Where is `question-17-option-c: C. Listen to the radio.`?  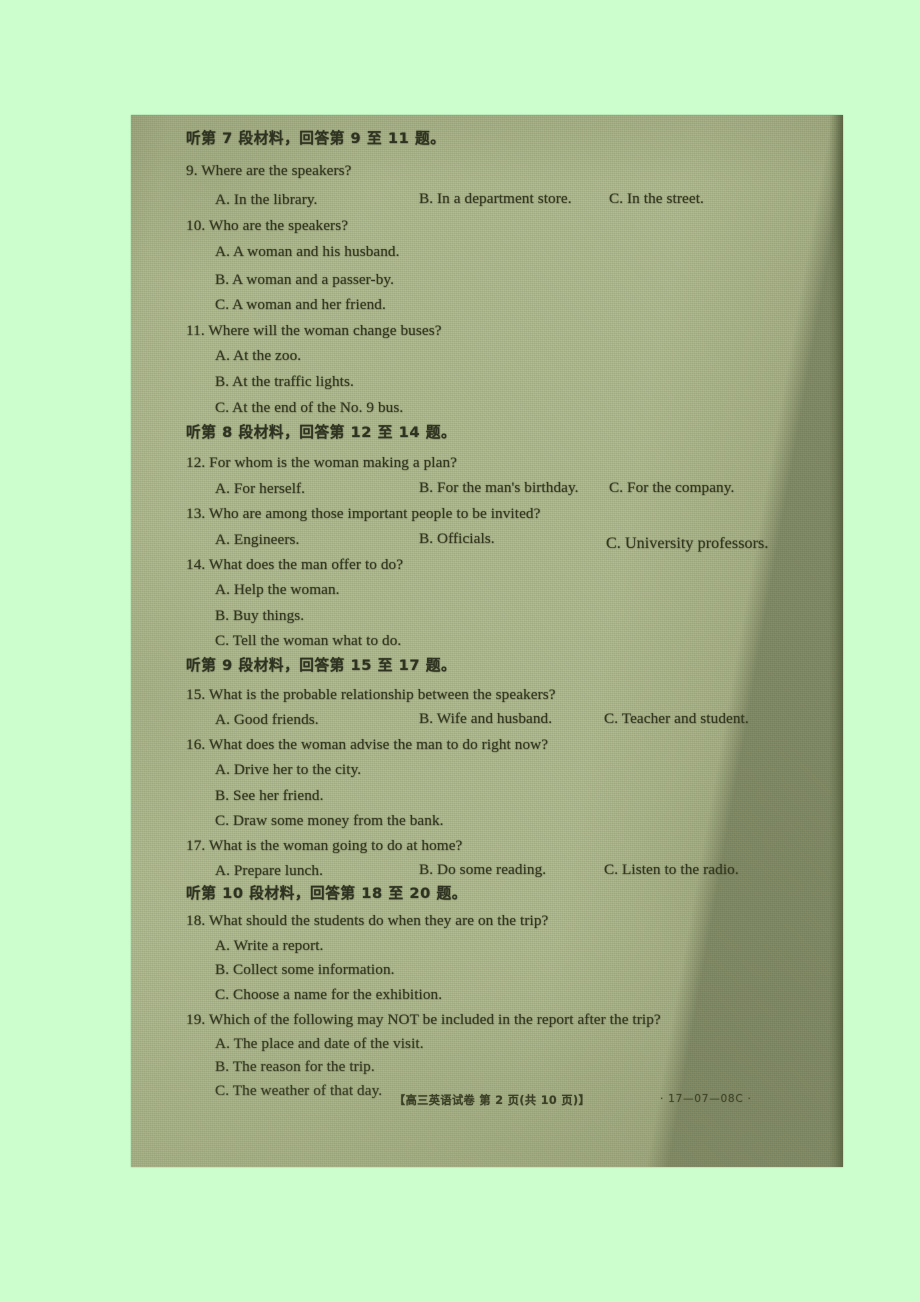
question-17-option-c: C. Listen to the radio. is located at coordinates (671, 869).